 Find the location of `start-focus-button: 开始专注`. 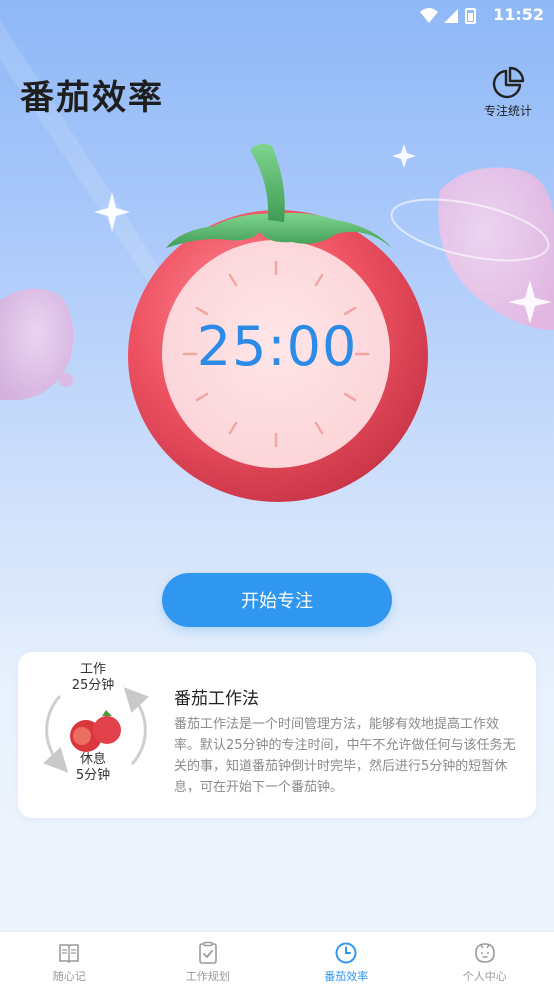

start-focus-button: 开始专注 is located at coordinates (277, 600).